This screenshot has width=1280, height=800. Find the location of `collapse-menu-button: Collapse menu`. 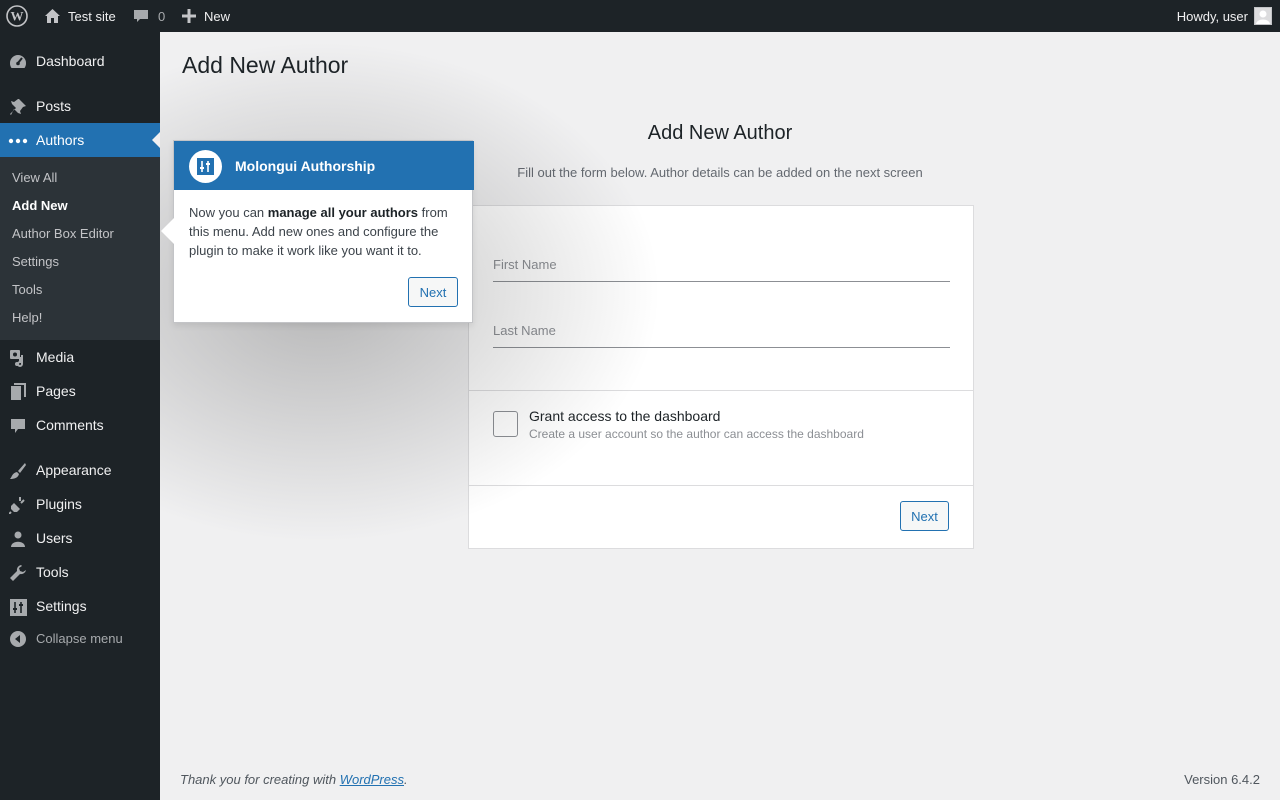

collapse-menu-button: Collapse menu is located at coordinates (80, 638).